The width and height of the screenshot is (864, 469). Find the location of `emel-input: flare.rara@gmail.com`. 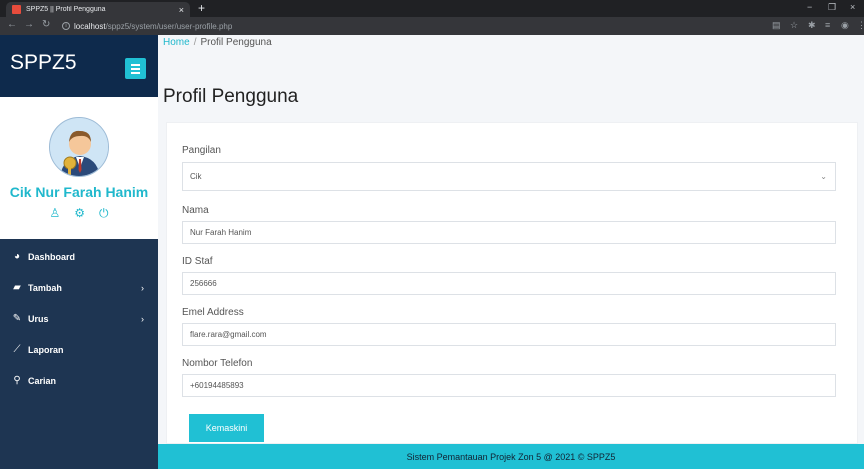

emel-input: flare.rara@gmail.com is located at coordinates (509, 334).